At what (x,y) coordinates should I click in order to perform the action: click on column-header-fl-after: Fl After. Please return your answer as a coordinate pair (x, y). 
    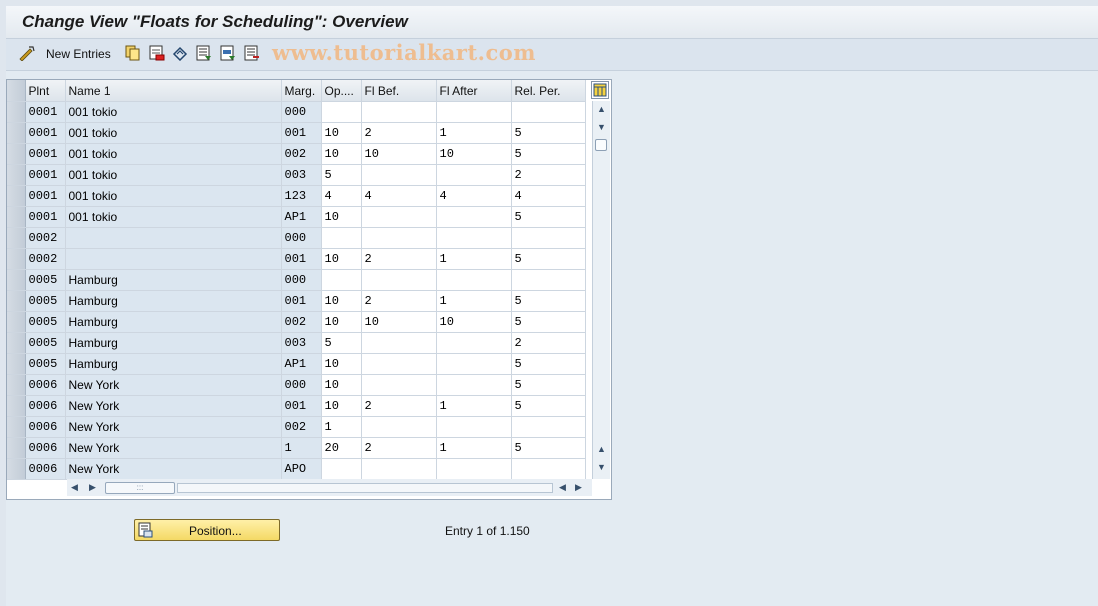
    Looking at the image, I should click on (474, 91).